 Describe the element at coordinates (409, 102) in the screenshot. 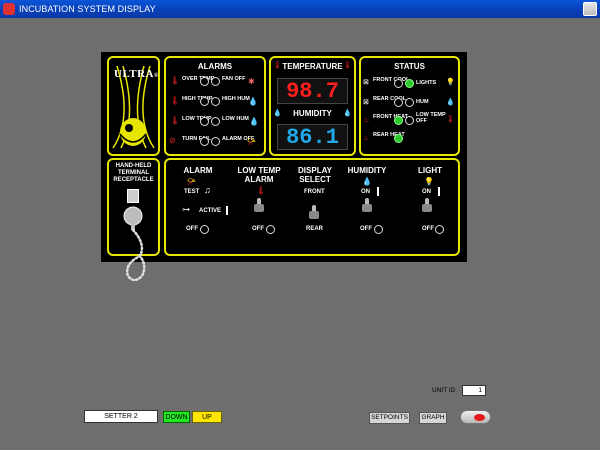

I see `status-indicator-hum` at that location.